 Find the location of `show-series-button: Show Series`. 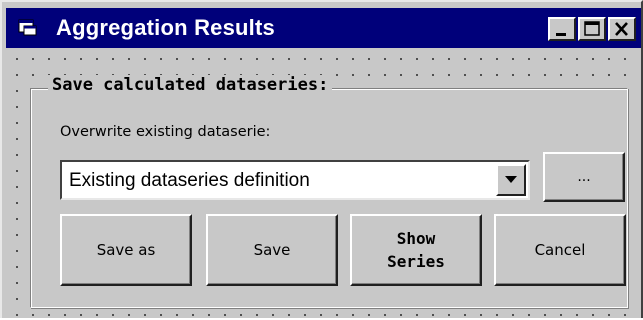

show-series-button: Show Series is located at coordinates (416, 250).